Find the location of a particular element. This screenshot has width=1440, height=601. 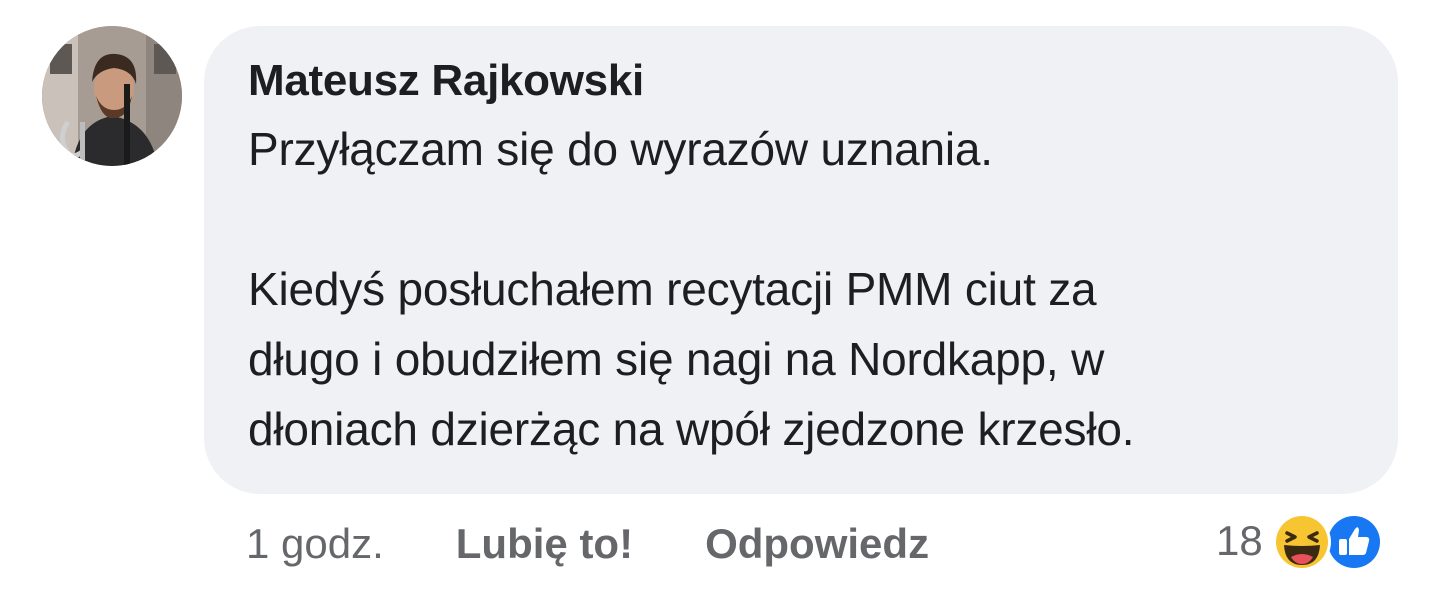

avatar is located at coordinates (112, 96).